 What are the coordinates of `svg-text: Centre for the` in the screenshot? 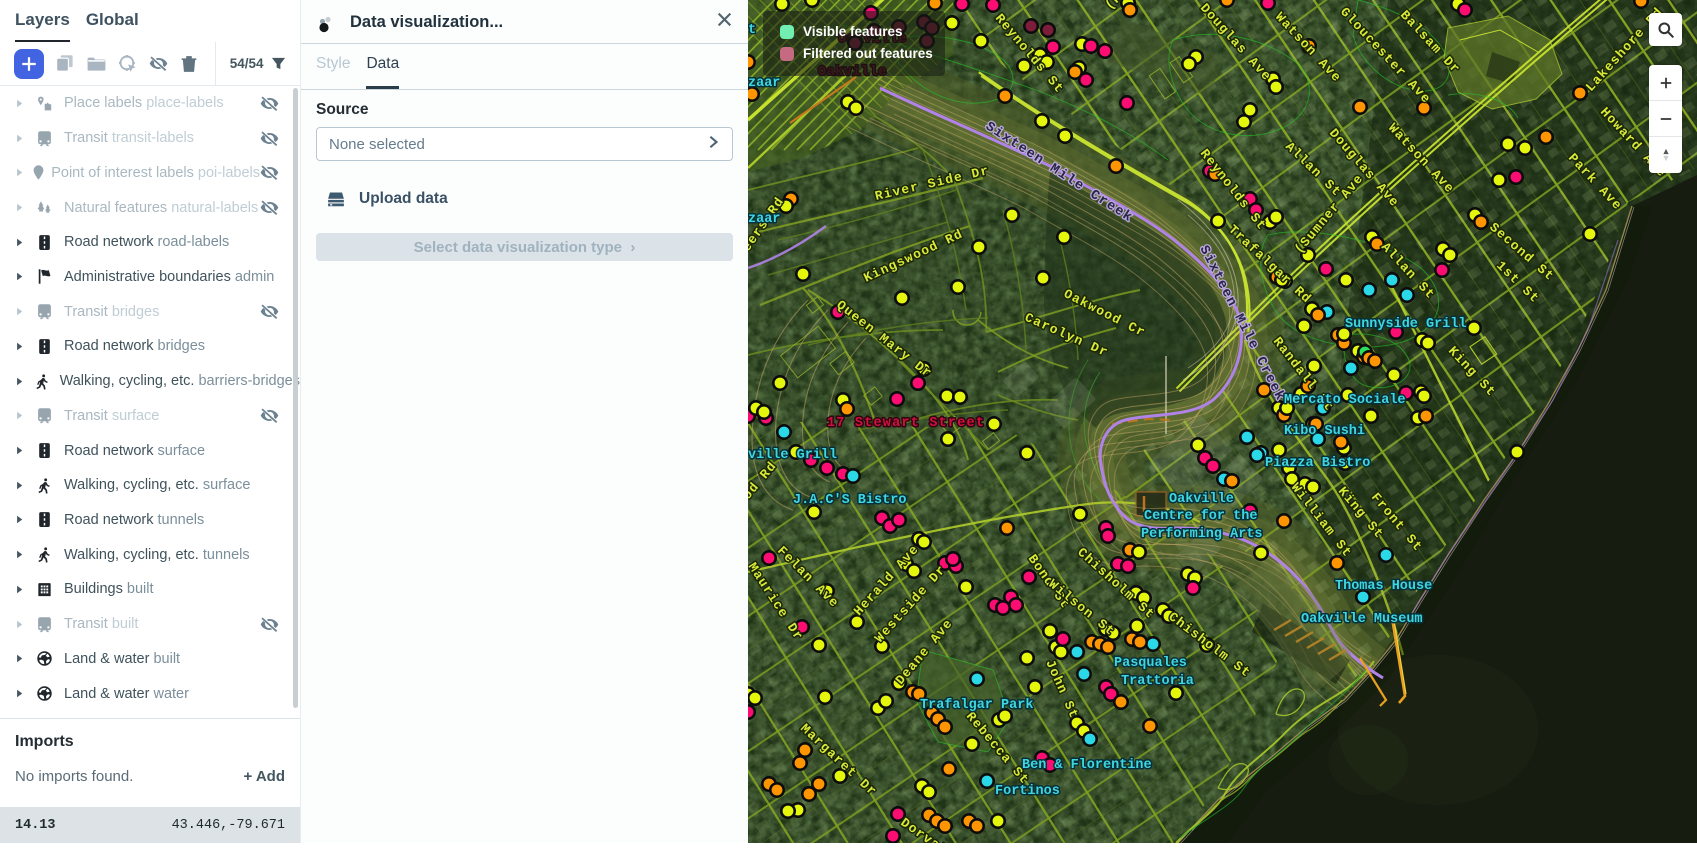 It's located at (1200, 516).